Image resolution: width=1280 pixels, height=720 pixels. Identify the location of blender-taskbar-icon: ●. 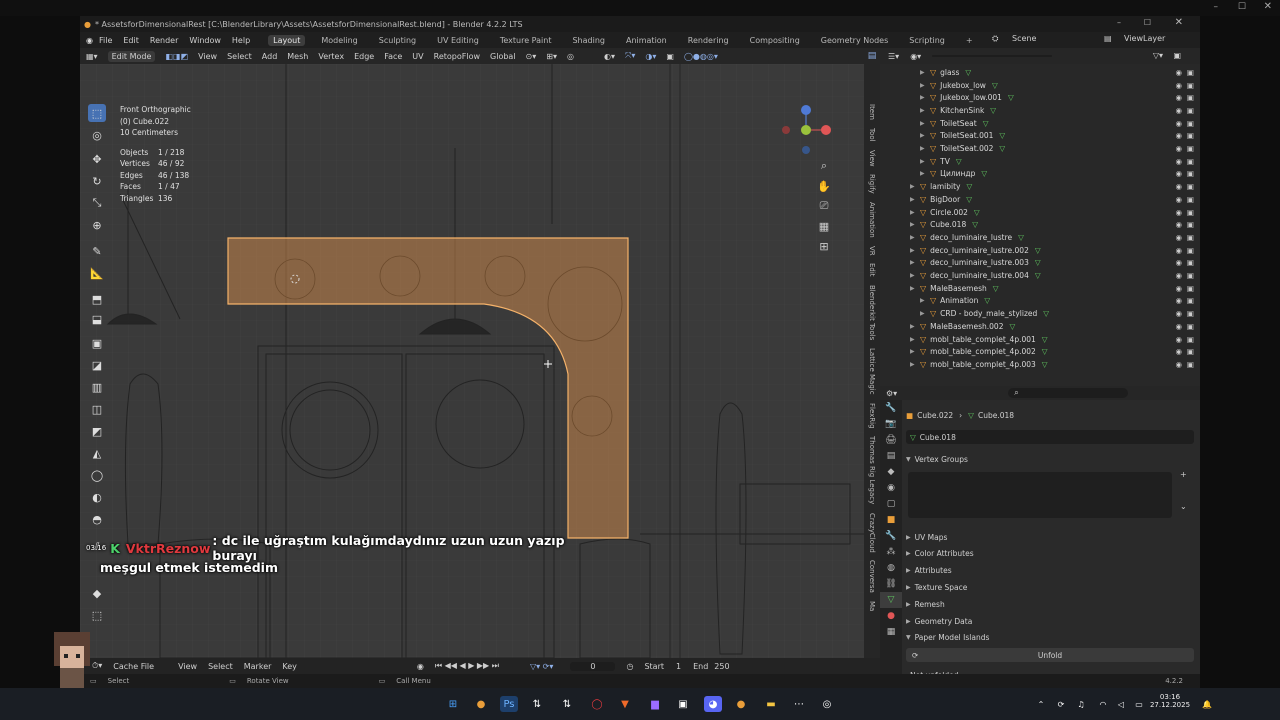
(481, 704).